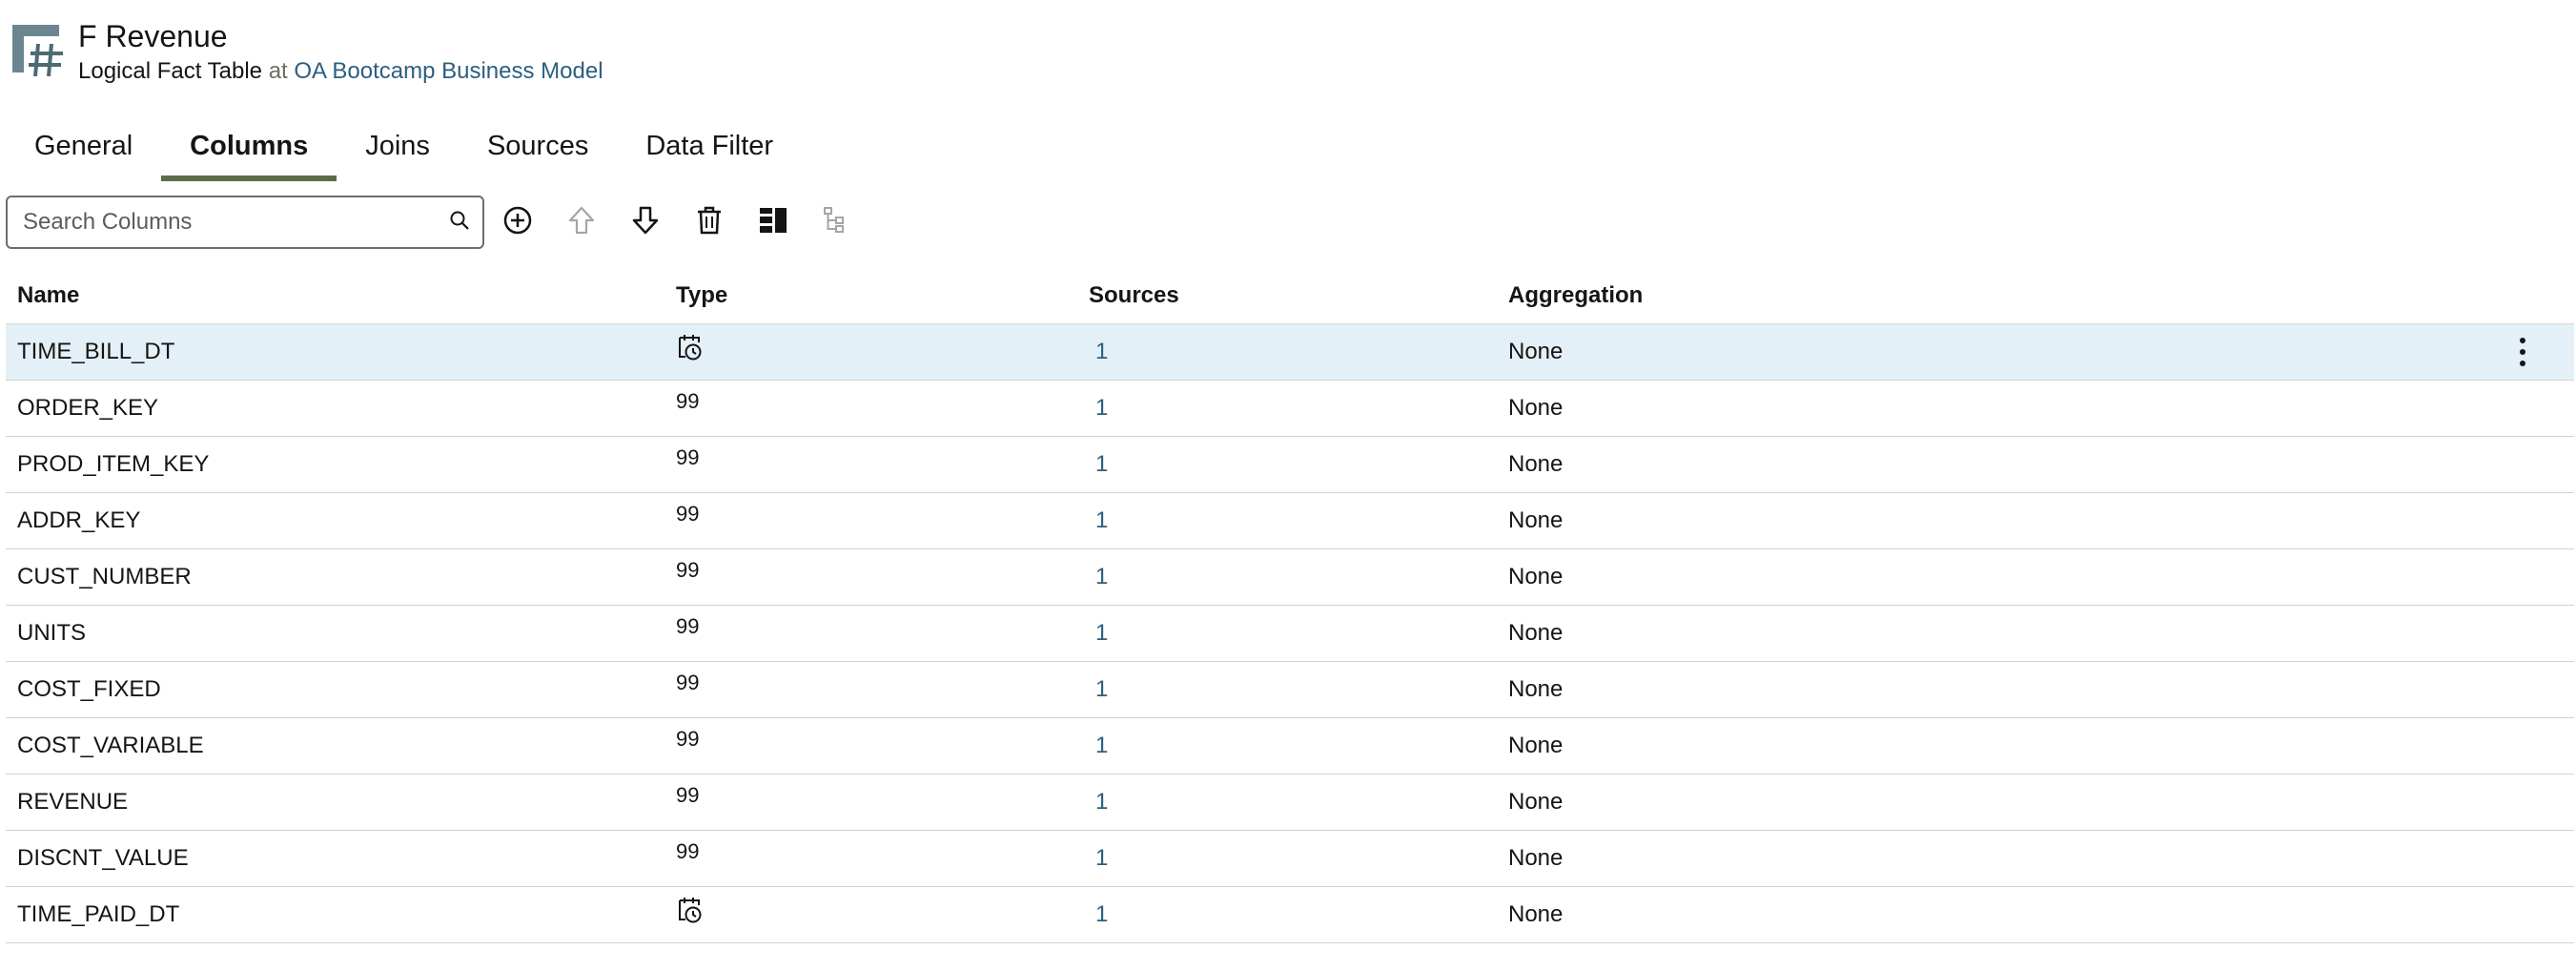  I want to click on tab-columns: Columns, so click(249, 149).